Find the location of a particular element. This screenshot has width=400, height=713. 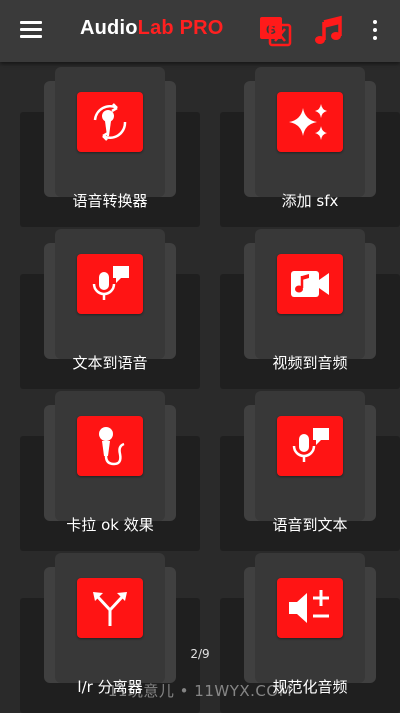

tile-text-to-speech: 文本到语音 is located at coordinates (110, 306).